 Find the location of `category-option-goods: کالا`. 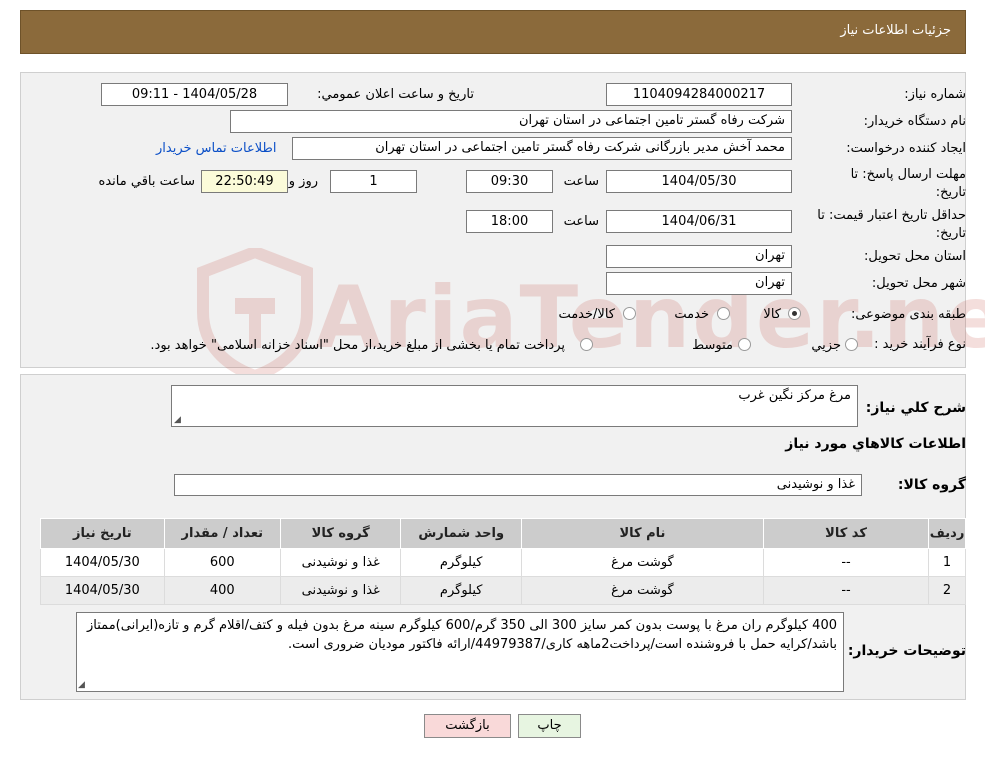

category-option-goods: کالا is located at coordinates (772, 314).